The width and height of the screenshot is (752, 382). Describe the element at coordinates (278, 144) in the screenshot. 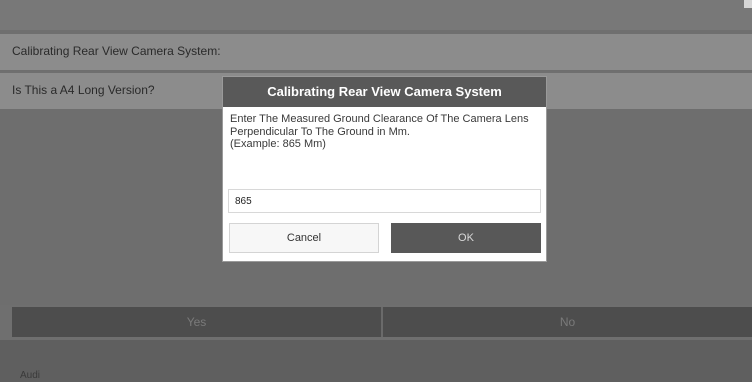

I see `dialog-example: (Example: 865 Mm)` at that location.